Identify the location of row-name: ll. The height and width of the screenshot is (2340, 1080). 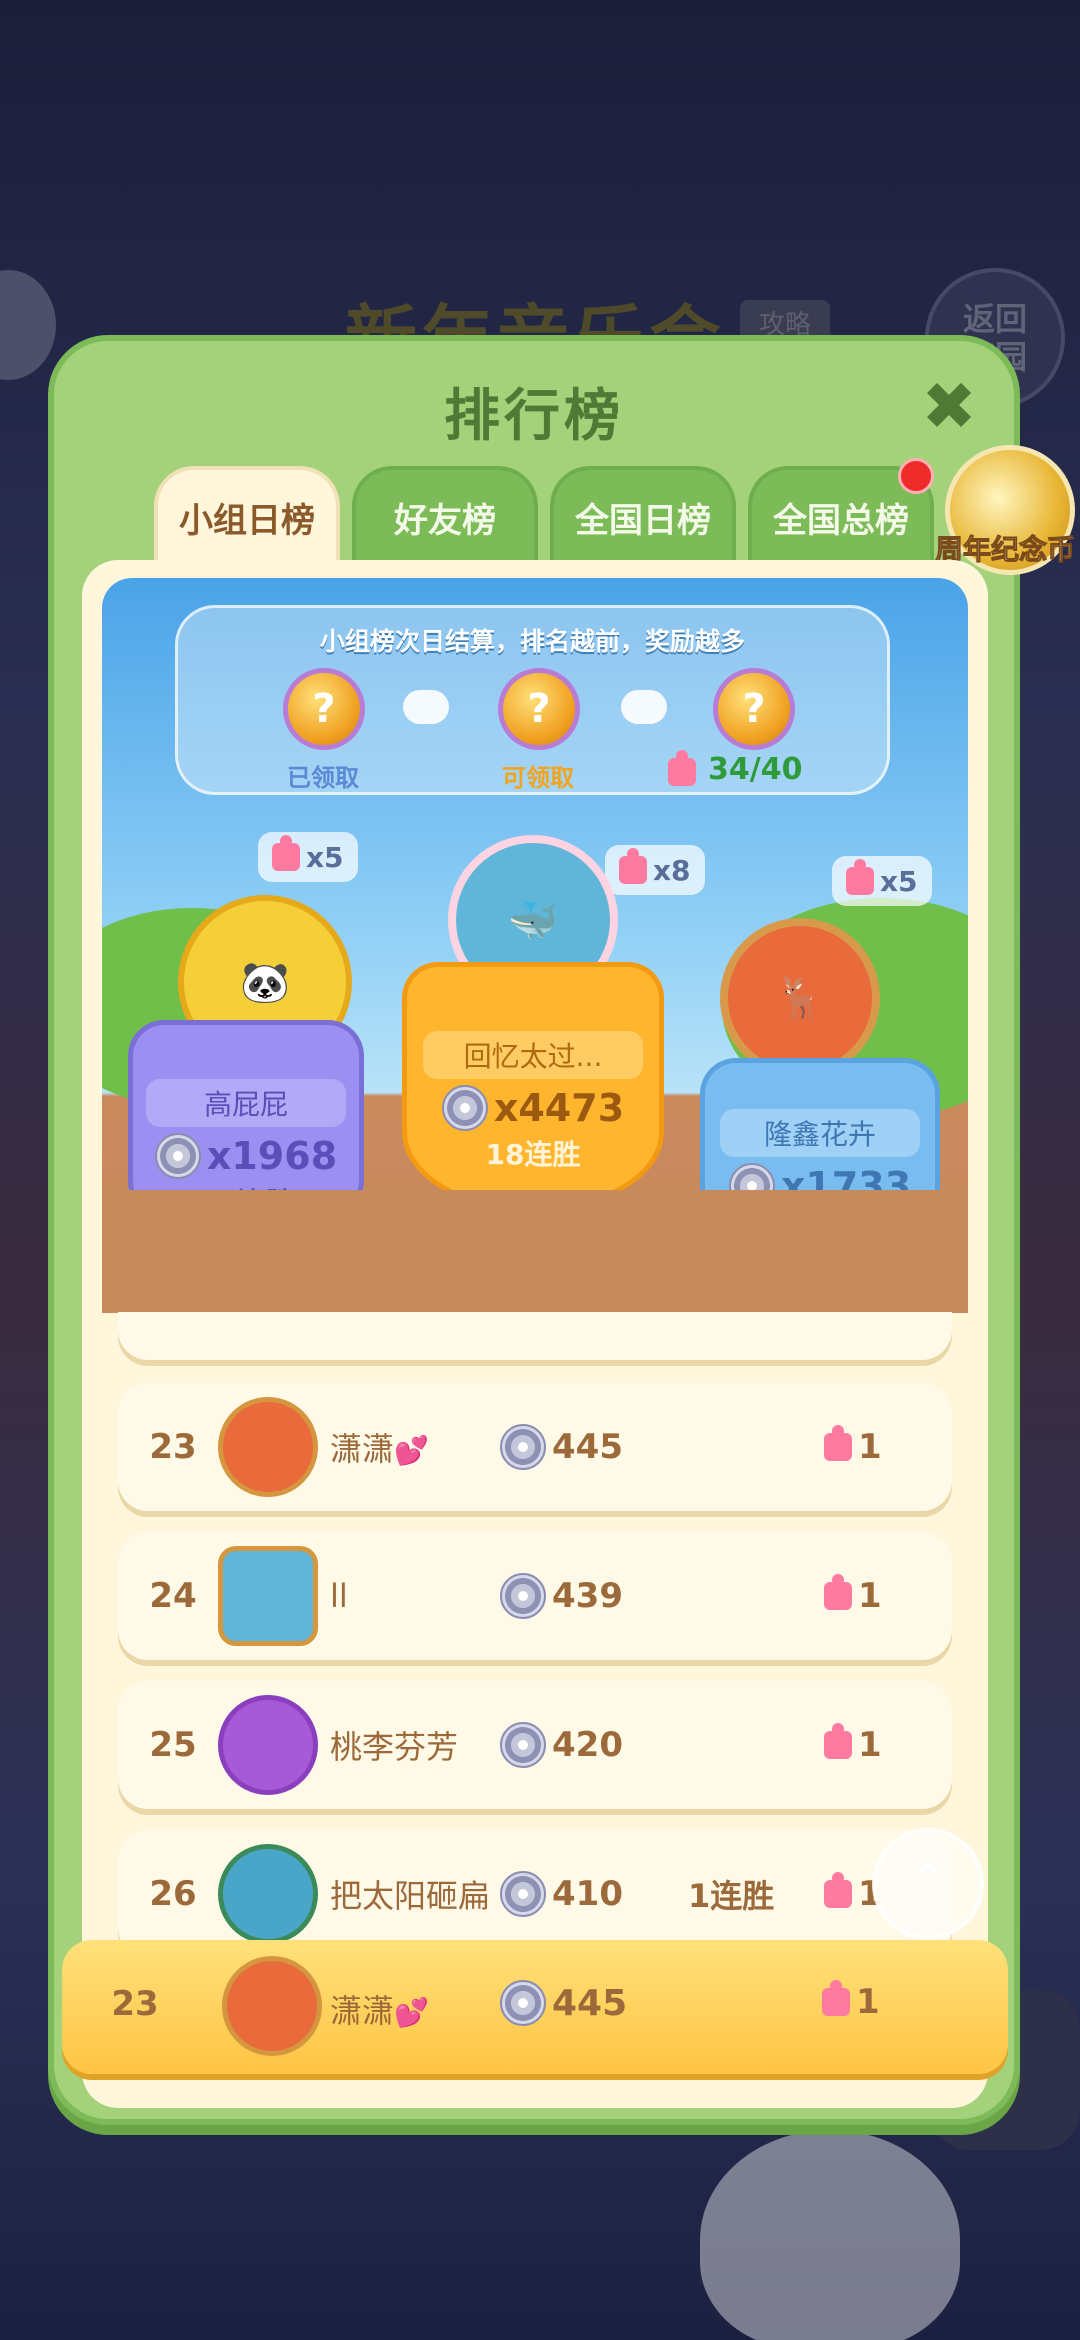
(339, 1596).